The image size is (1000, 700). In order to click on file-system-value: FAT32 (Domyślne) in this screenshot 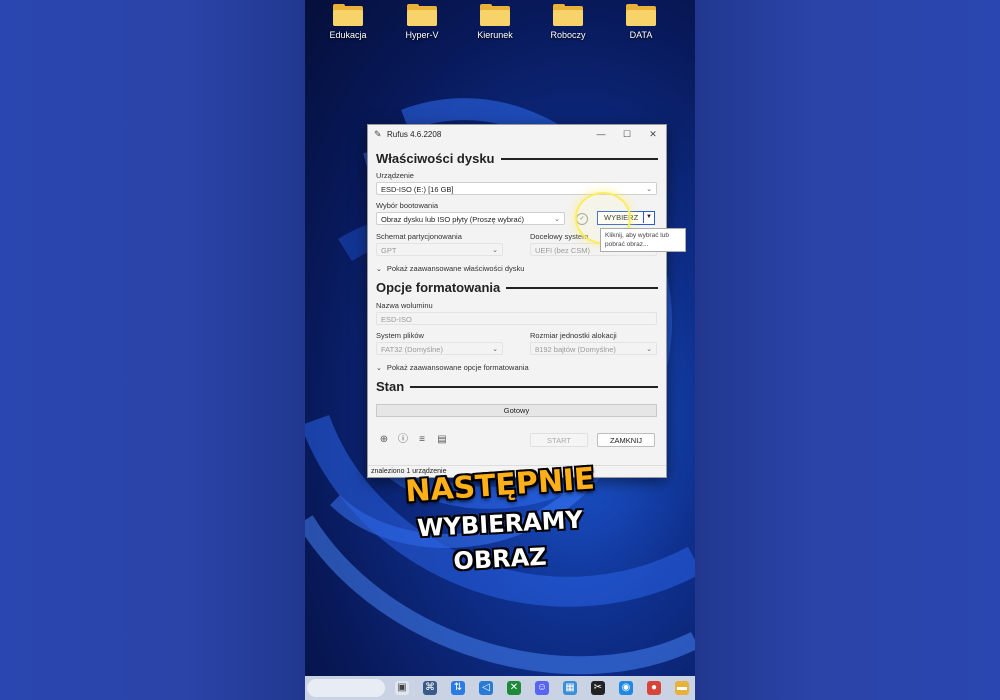, I will do `click(412, 349)`.